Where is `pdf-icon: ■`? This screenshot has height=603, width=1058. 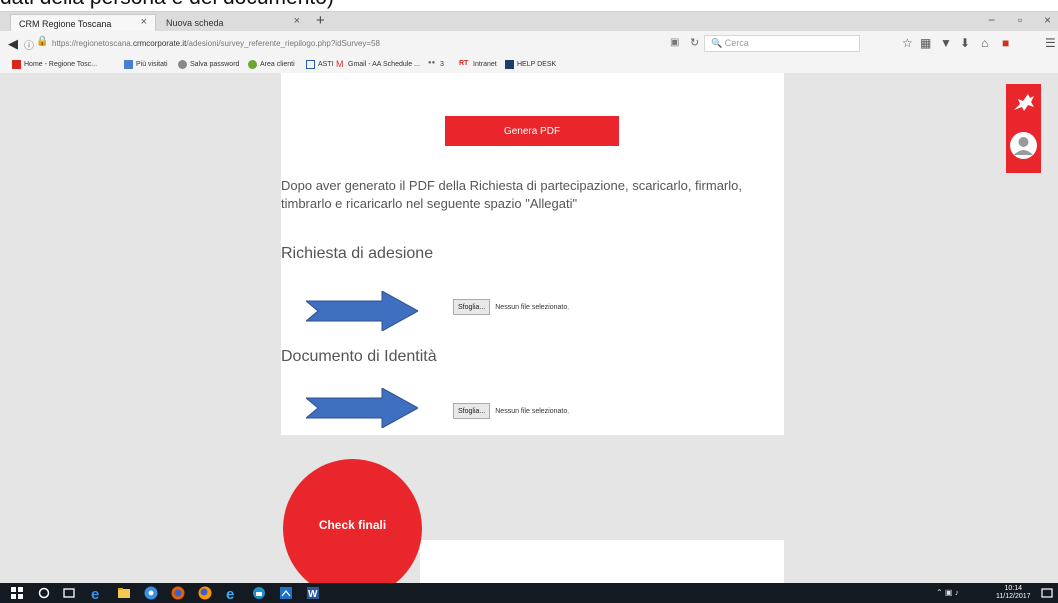 pdf-icon: ■ is located at coordinates (1005, 43).